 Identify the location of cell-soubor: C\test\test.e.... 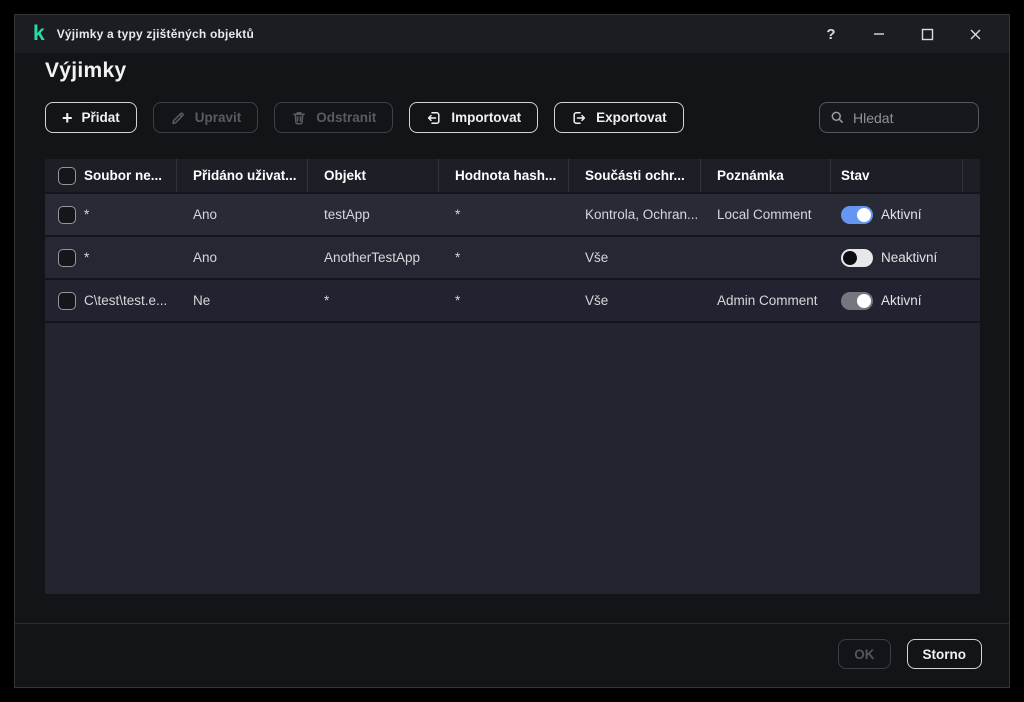
(126, 300).